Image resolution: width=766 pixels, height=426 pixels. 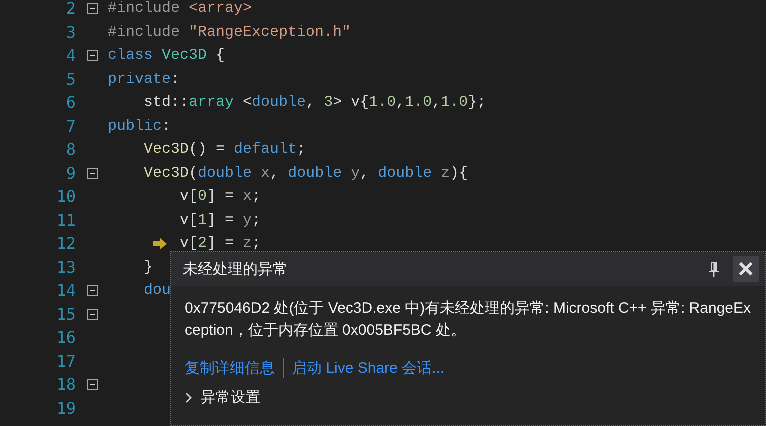 What do you see at coordinates (66, 196) in the screenshot?
I see `line-number: 10` at bounding box center [66, 196].